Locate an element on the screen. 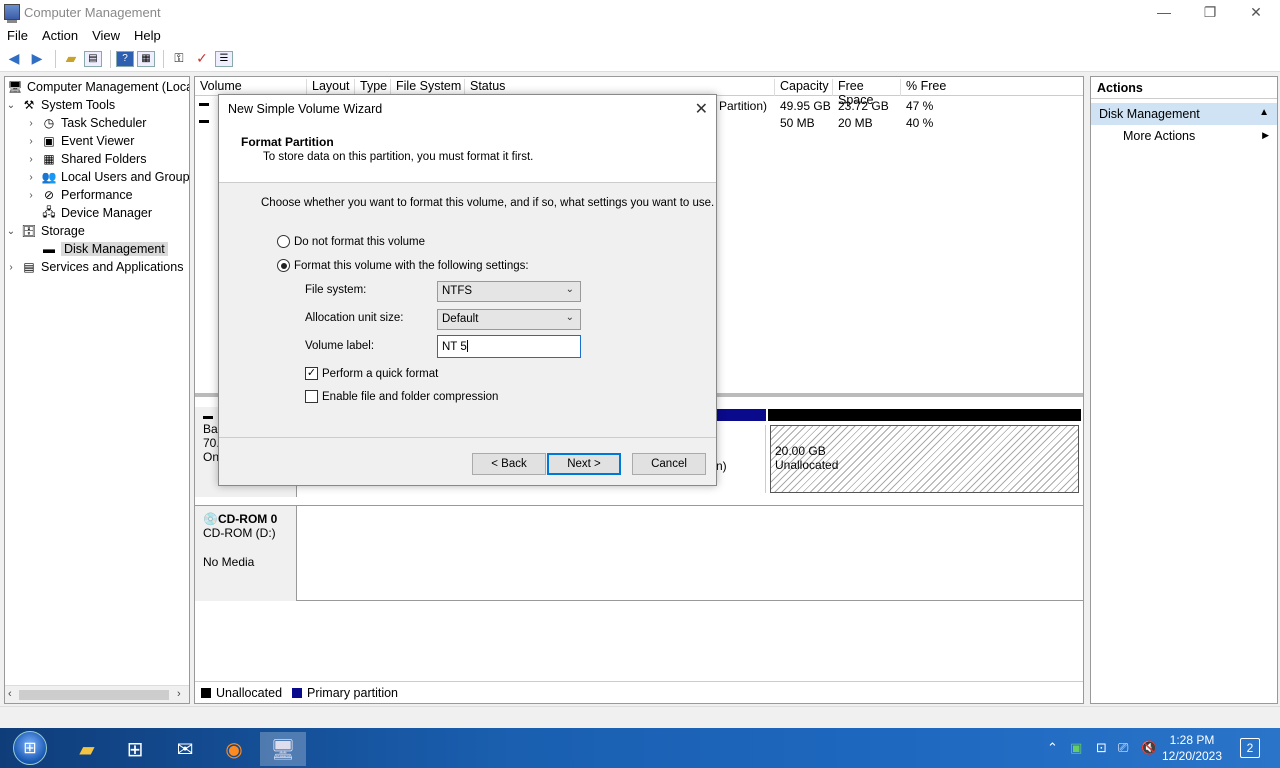 This screenshot has width=1280, height=768. menu-help: Help is located at coordinates (147, 35).